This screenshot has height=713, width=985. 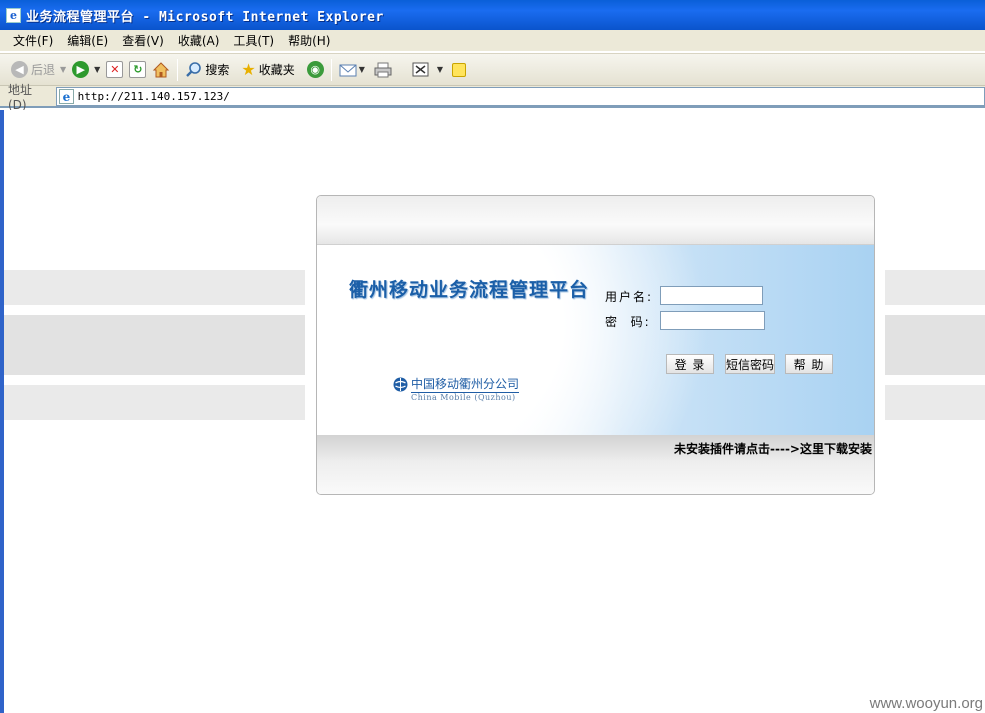 What do you see at coordinates (199, 41) in the screenshot?
I see `menu-favorites: 收藏(A)` at bounding box center [199, 41].